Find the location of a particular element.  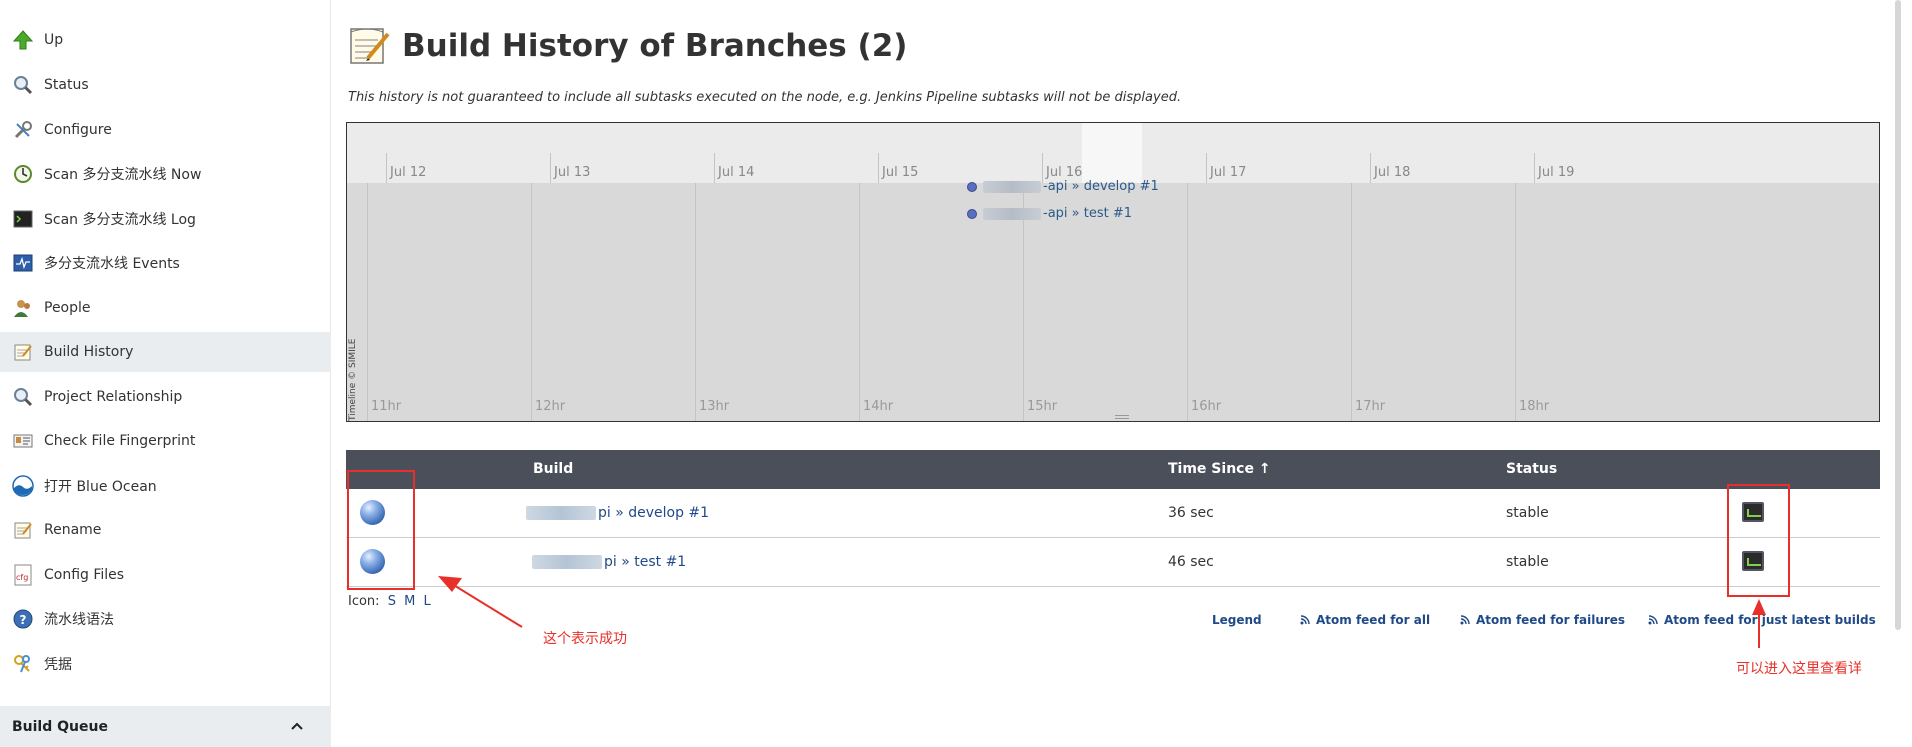

table-row: pi » test #1 46 sec stable is located at coordinates (1113, 562).